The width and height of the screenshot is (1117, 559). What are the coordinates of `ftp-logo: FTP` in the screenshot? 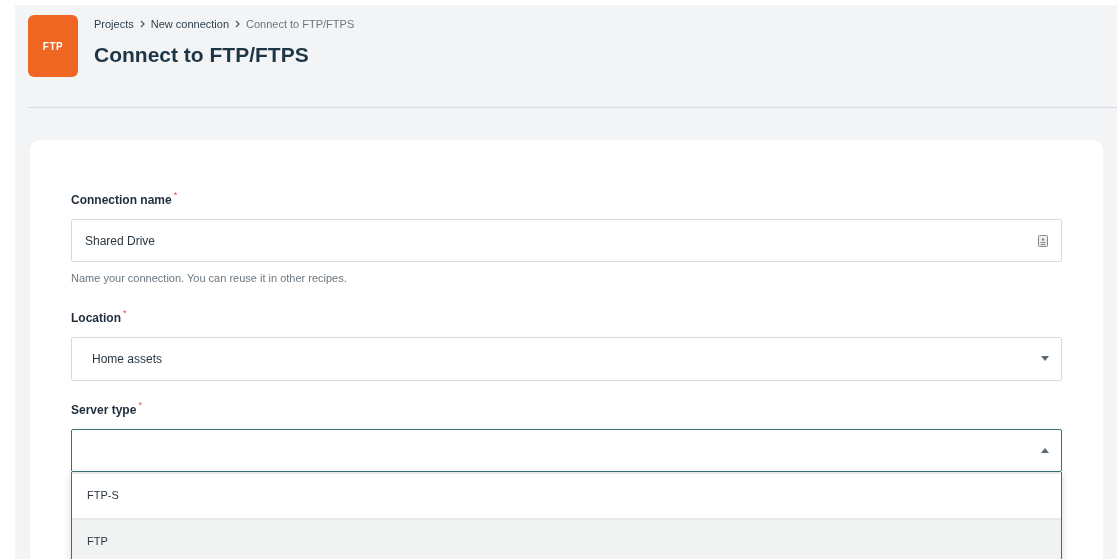 It's located at (53, 46).